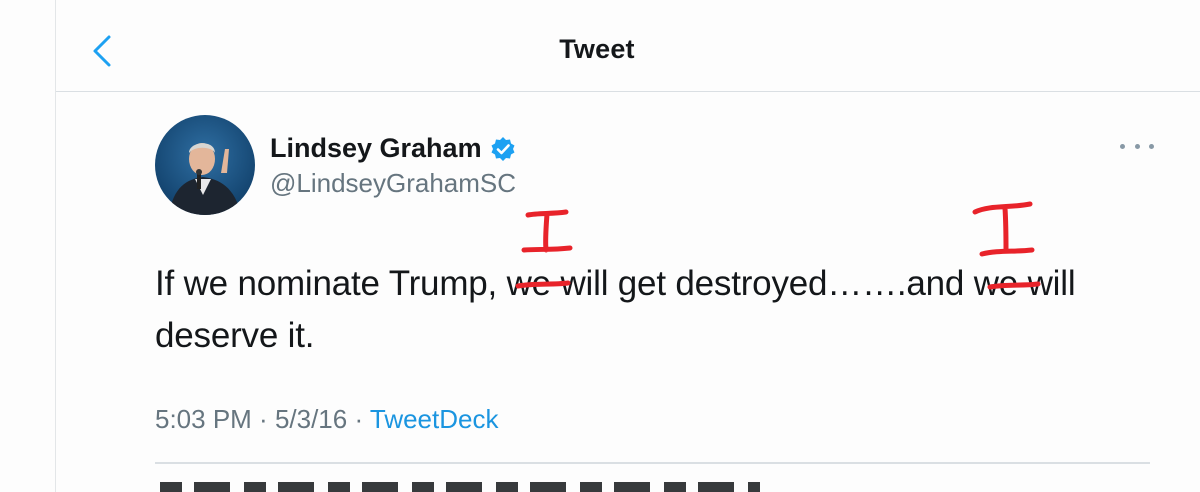  I want to click on tweet-source-link: TweetDeck, so click(434, 419).